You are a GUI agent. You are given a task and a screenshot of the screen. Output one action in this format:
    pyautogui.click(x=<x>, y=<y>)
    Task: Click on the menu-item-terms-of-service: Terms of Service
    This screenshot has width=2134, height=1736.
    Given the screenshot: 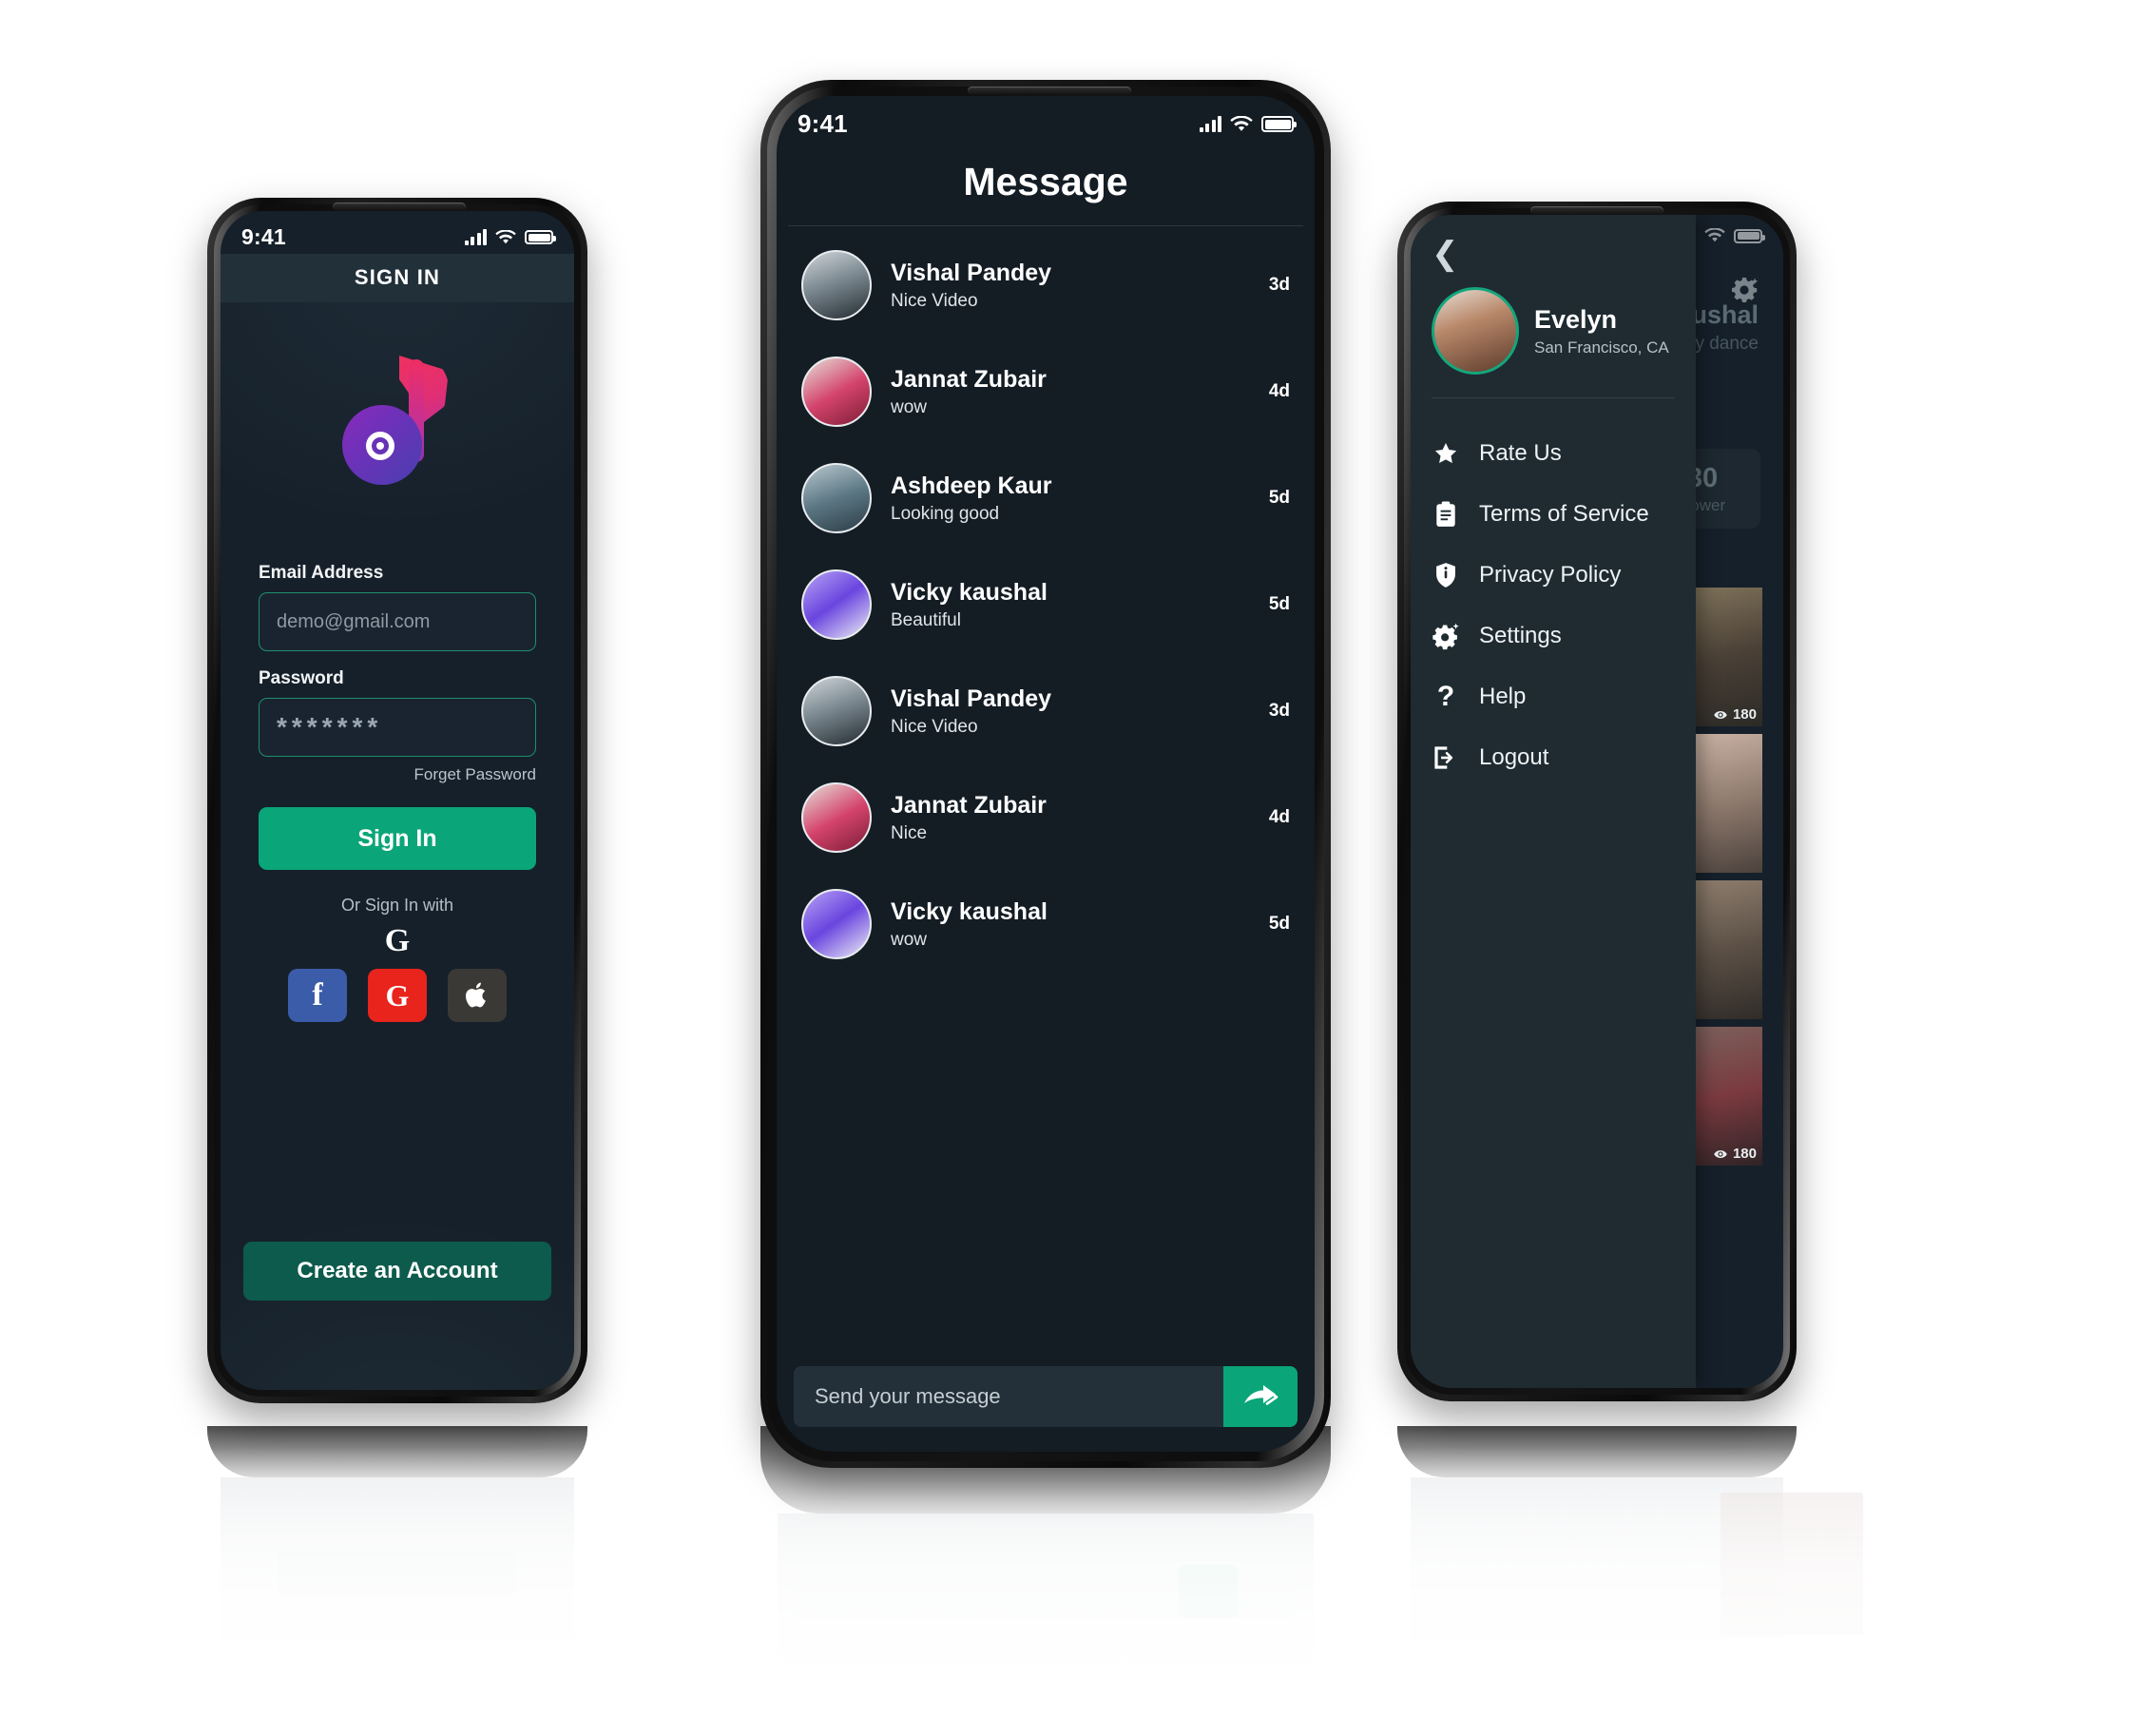 What is the action you would take?
    pyautogui.click(x=1553, y=515)
    